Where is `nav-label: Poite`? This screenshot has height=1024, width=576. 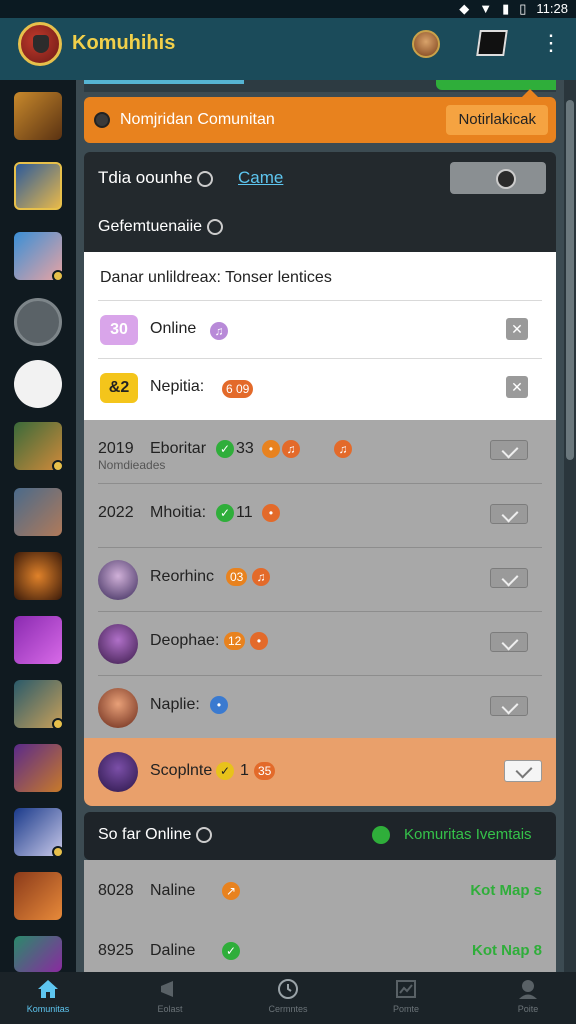
nav-label: Poite is located at coordinates (528, 1009).